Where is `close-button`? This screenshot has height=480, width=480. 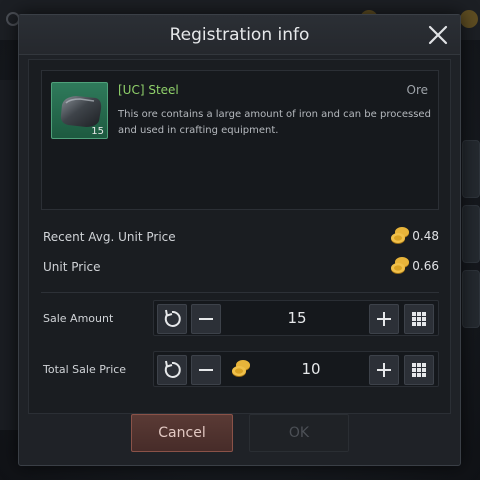 close-button is located at coordinates (438, 35).